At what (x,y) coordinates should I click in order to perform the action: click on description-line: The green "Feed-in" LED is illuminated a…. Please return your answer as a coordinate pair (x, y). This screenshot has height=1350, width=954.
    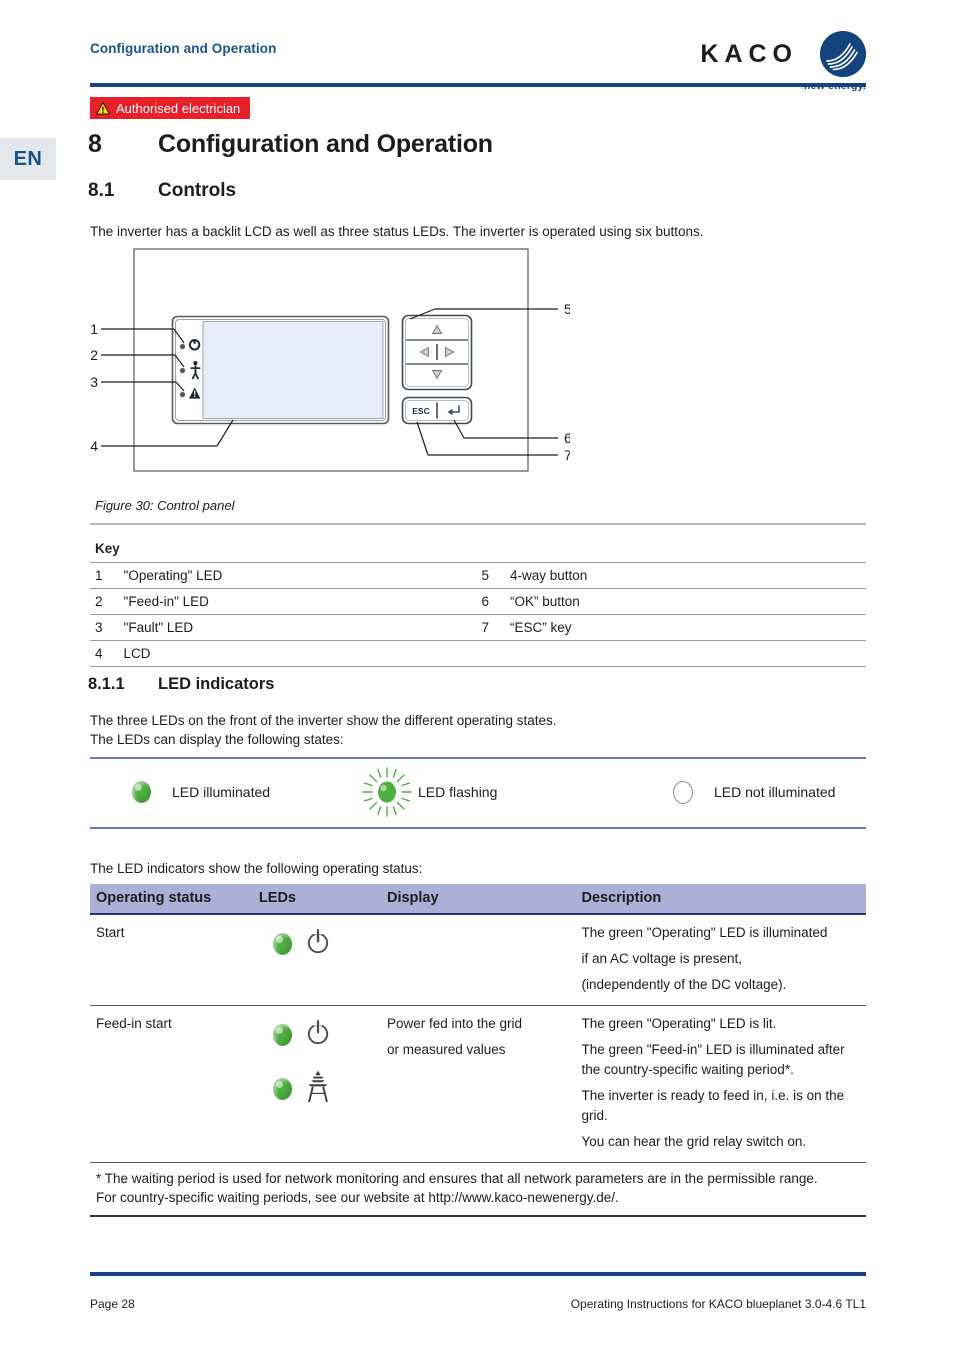
    Looking at the image, I should click on (713, 1059).